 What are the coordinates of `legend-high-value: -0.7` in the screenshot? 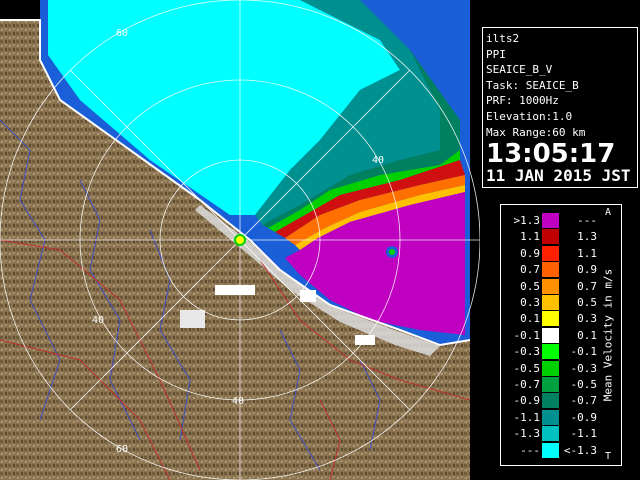 It's located at (584, 401).